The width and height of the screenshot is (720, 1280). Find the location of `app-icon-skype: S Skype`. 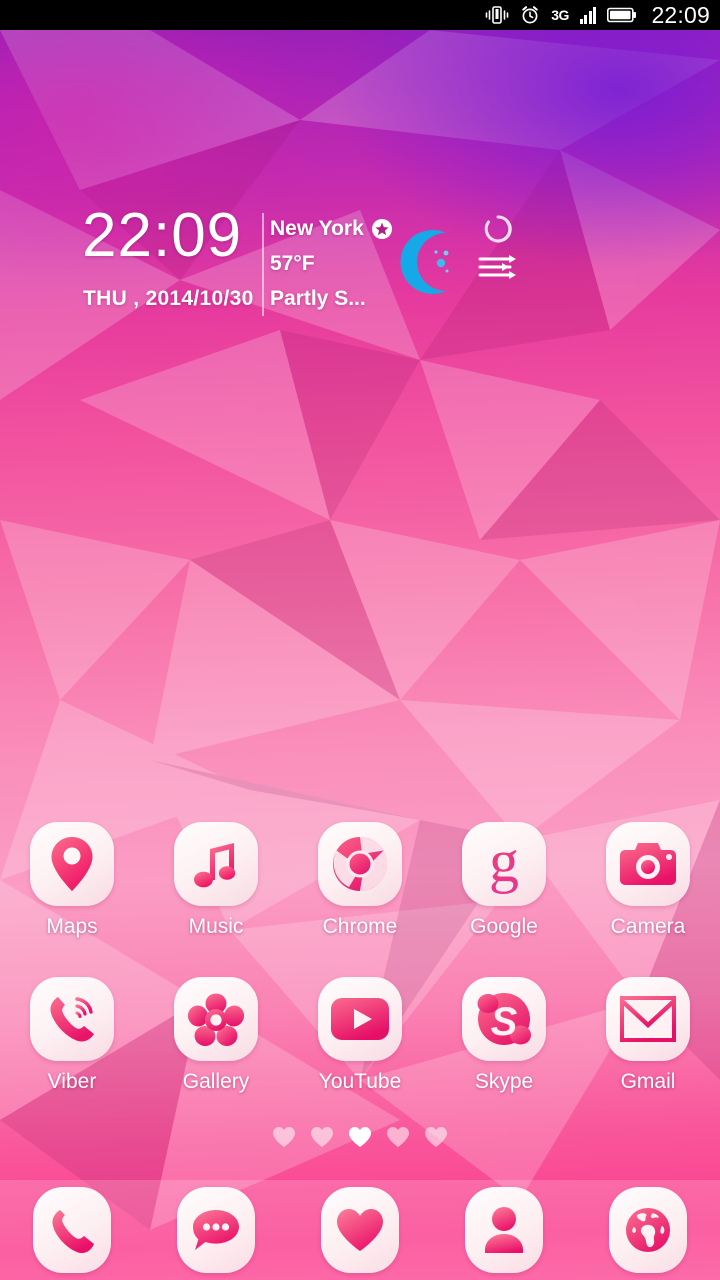

app-icon-skype: S Skype is located at coordinates (504, 1054).